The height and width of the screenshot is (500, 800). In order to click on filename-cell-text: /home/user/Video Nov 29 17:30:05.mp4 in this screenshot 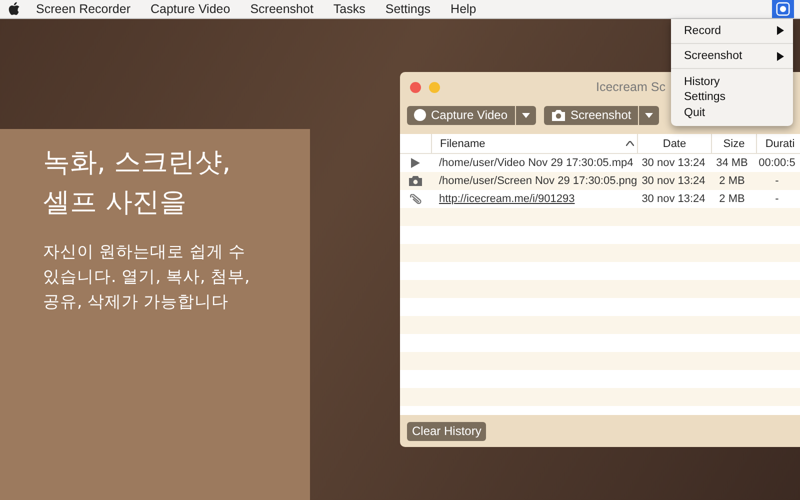, I will do `click(536, 163)`.